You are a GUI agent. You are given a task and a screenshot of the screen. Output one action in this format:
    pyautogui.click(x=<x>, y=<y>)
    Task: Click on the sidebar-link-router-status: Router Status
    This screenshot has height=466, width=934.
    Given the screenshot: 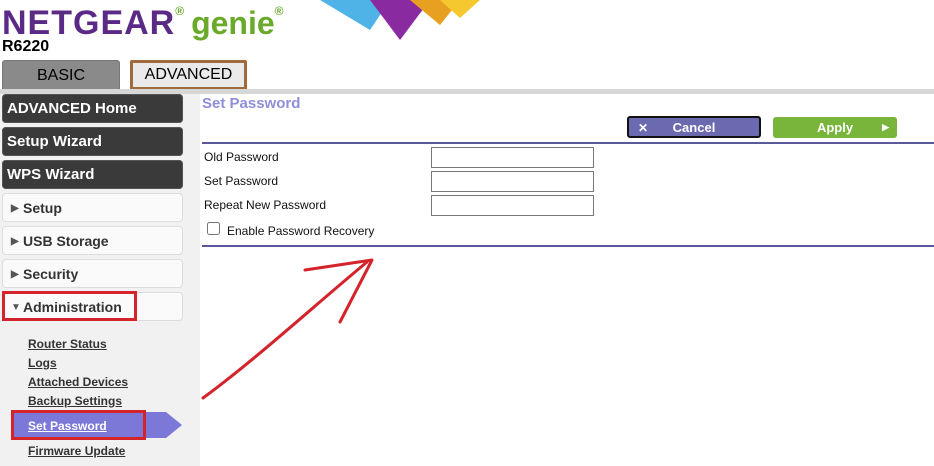 What is the action you would take?
    pyautogui.click(x=67, y=344)
    